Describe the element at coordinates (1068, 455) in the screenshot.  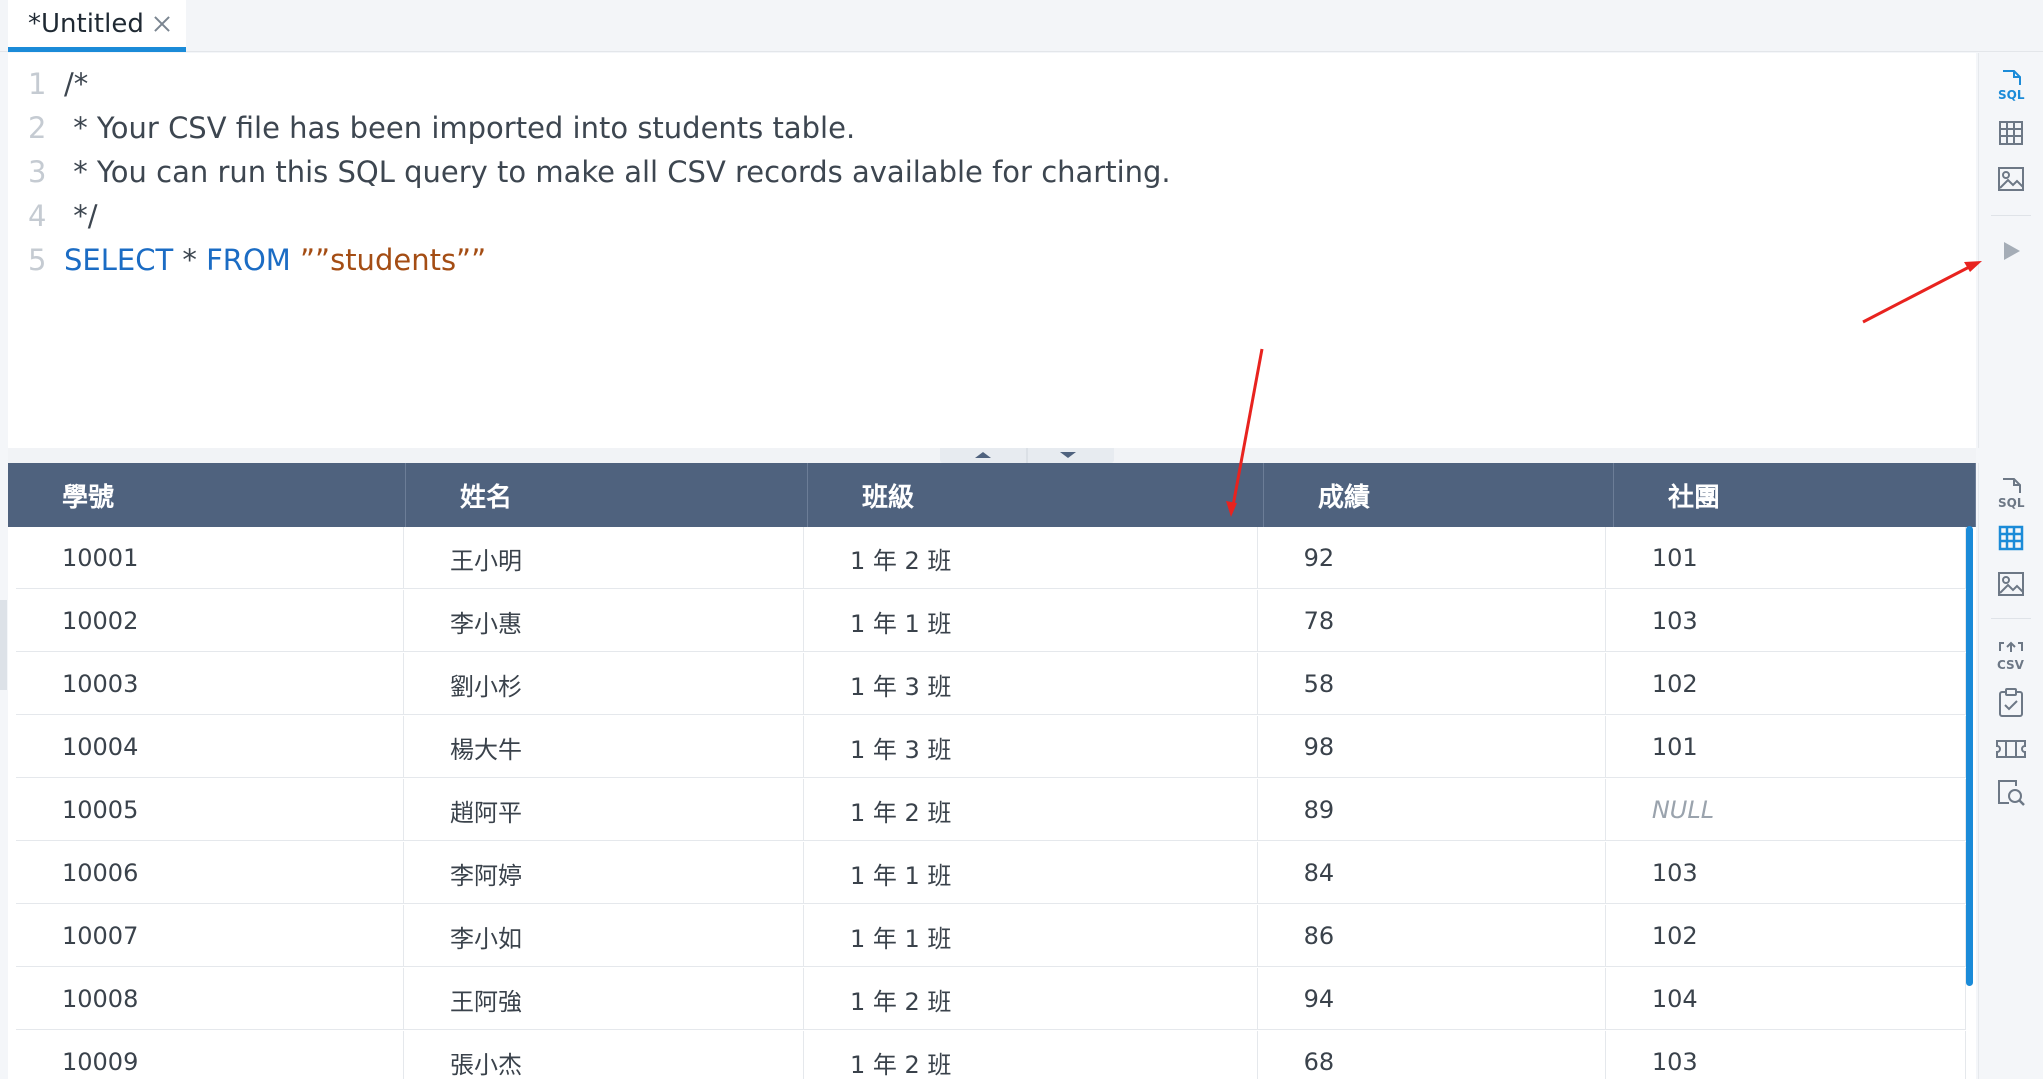
I see `expand-down-icon` at that location.